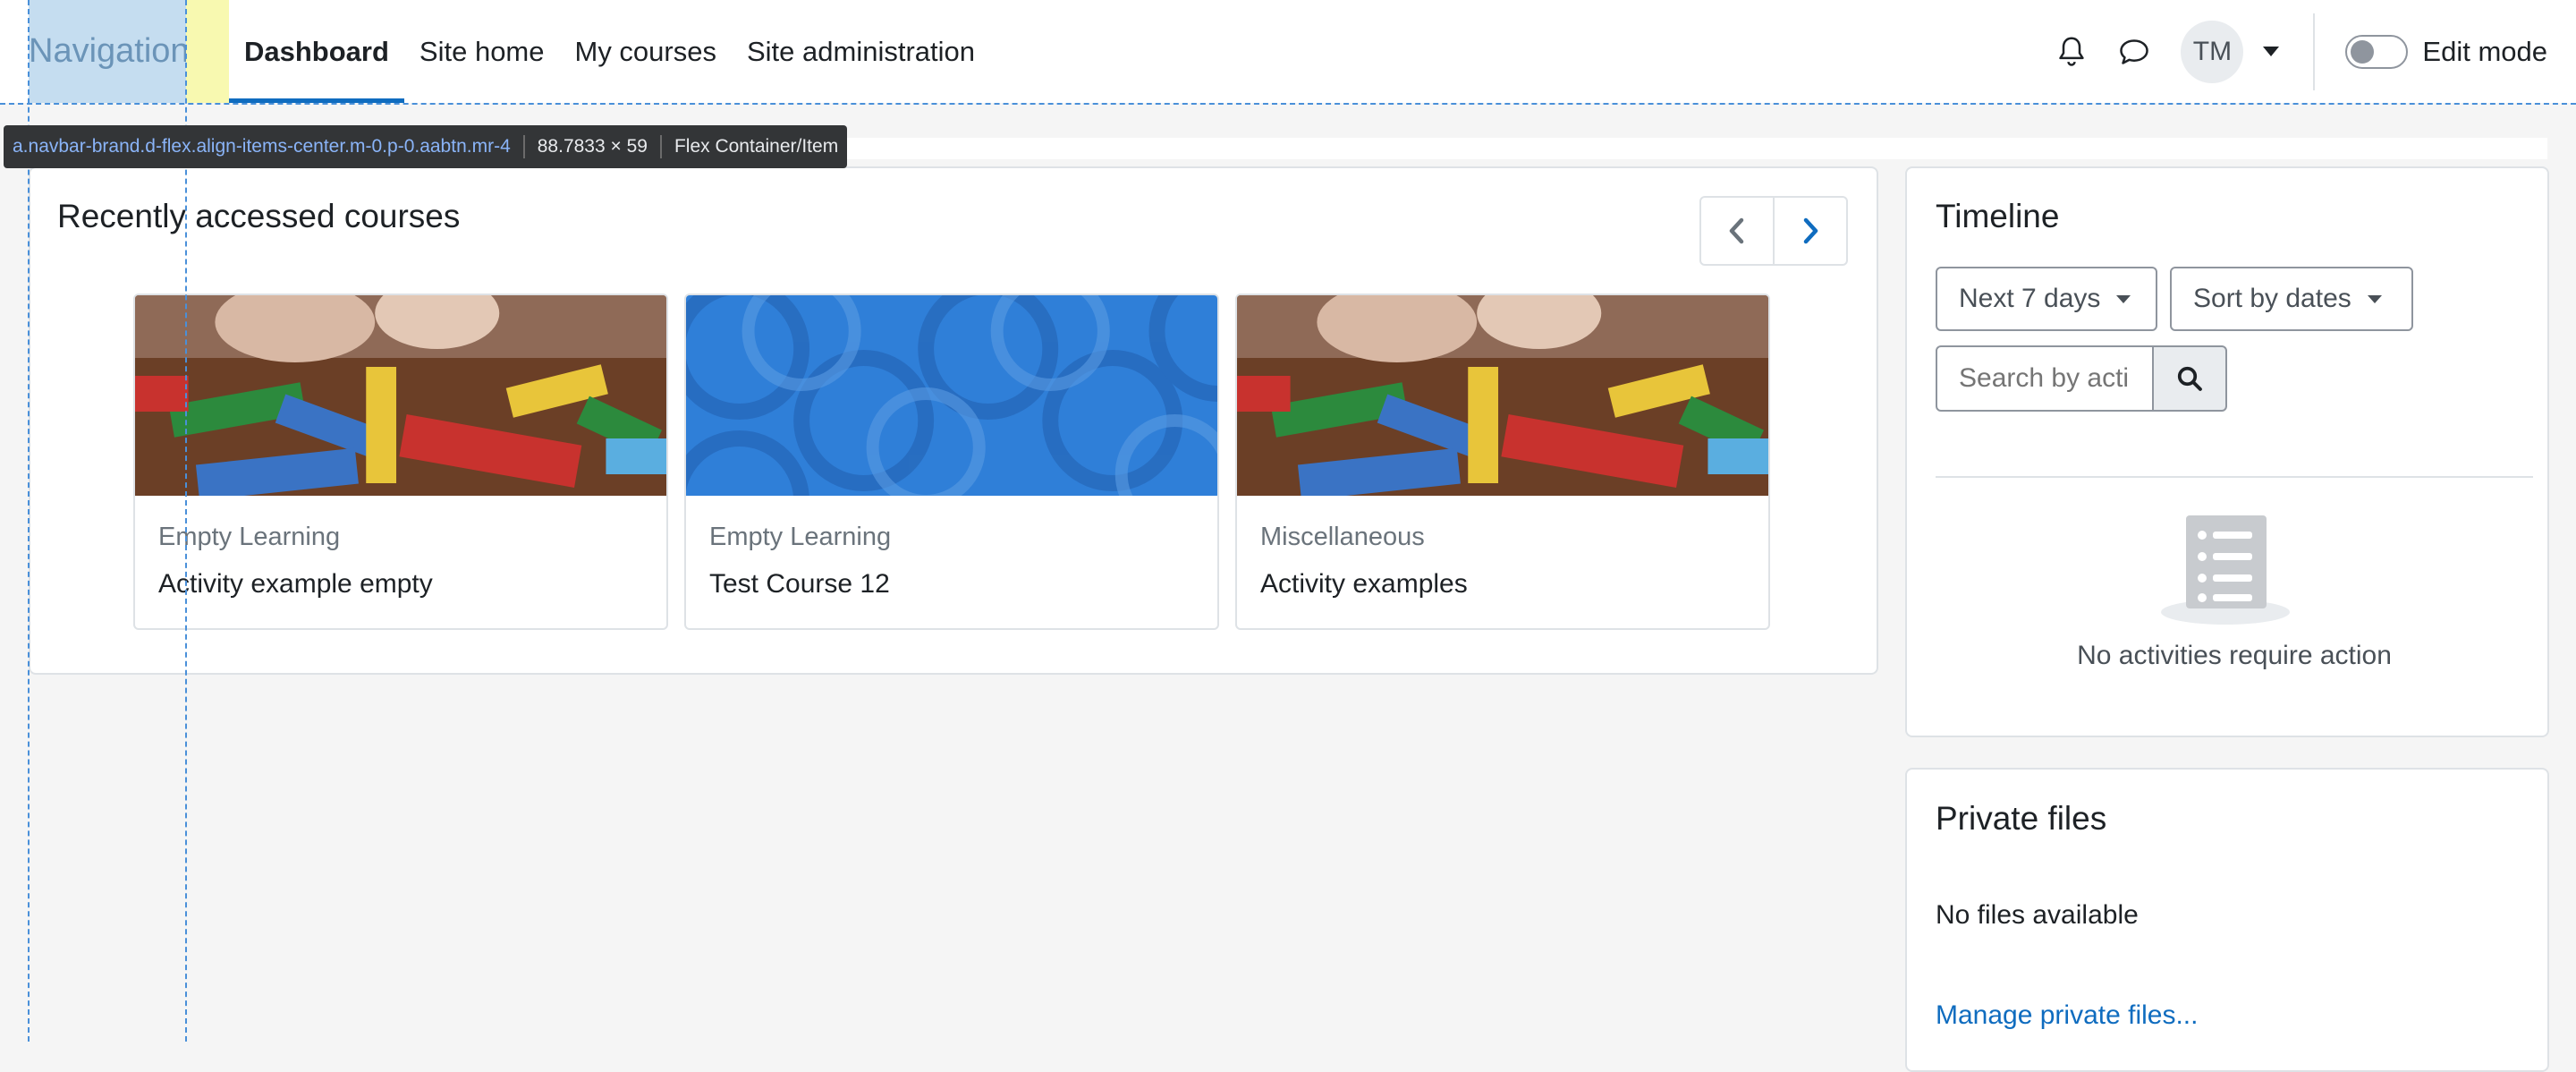  I want to click on notifications-button, so click(2071, 52).